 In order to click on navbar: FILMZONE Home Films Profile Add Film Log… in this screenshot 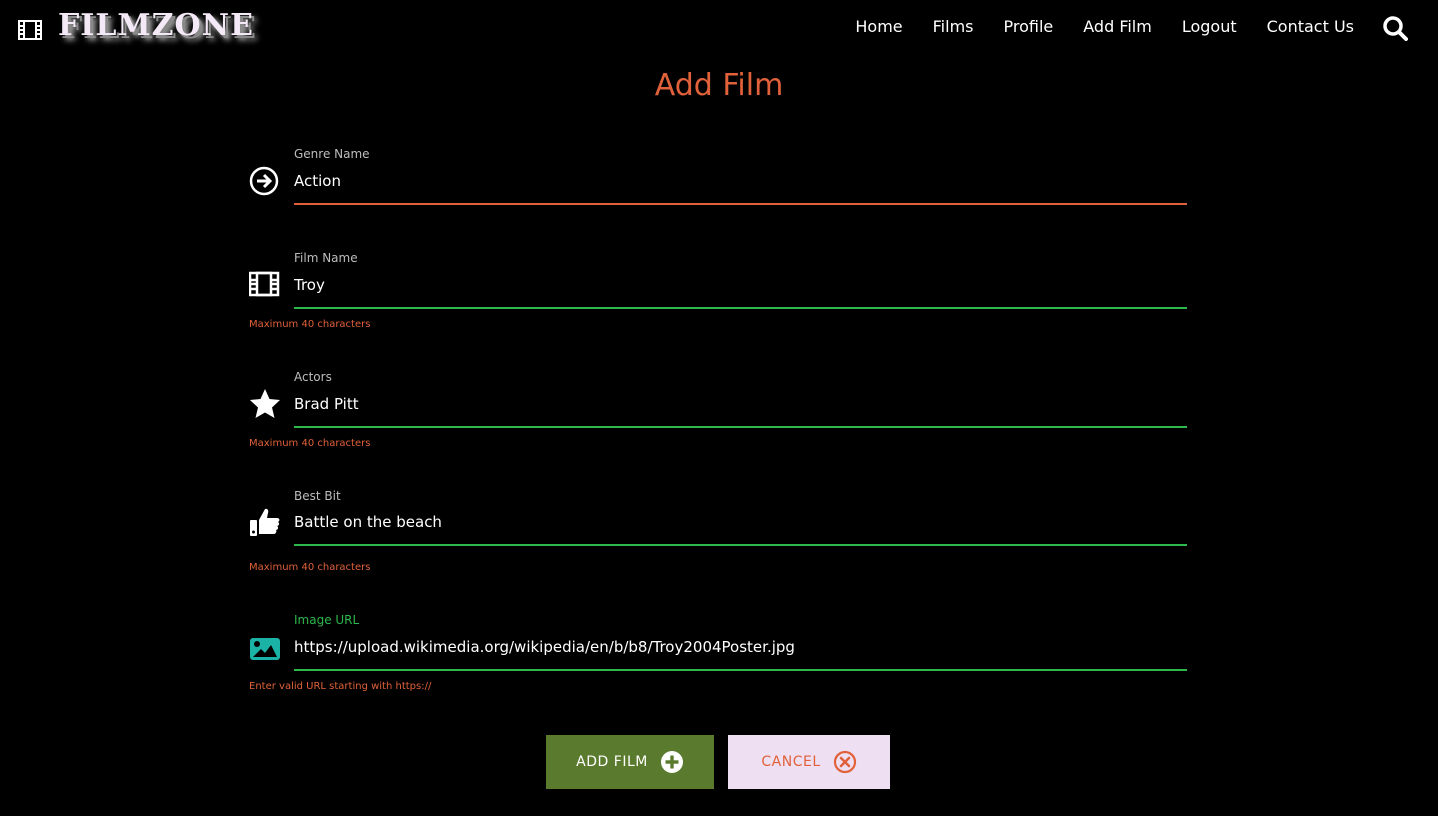, I will do `click(719, 28)`.